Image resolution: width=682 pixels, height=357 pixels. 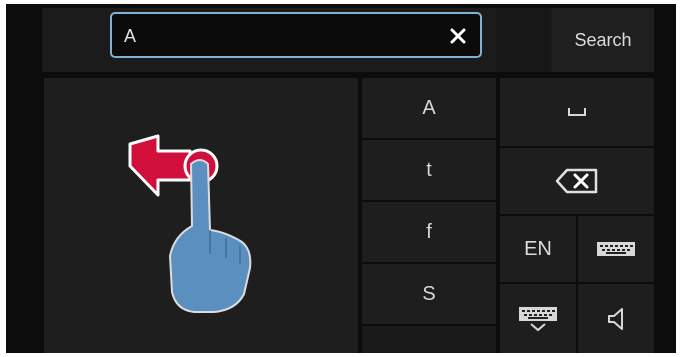 I want to click on suggestion-key: A, so click(x=429, y=108).